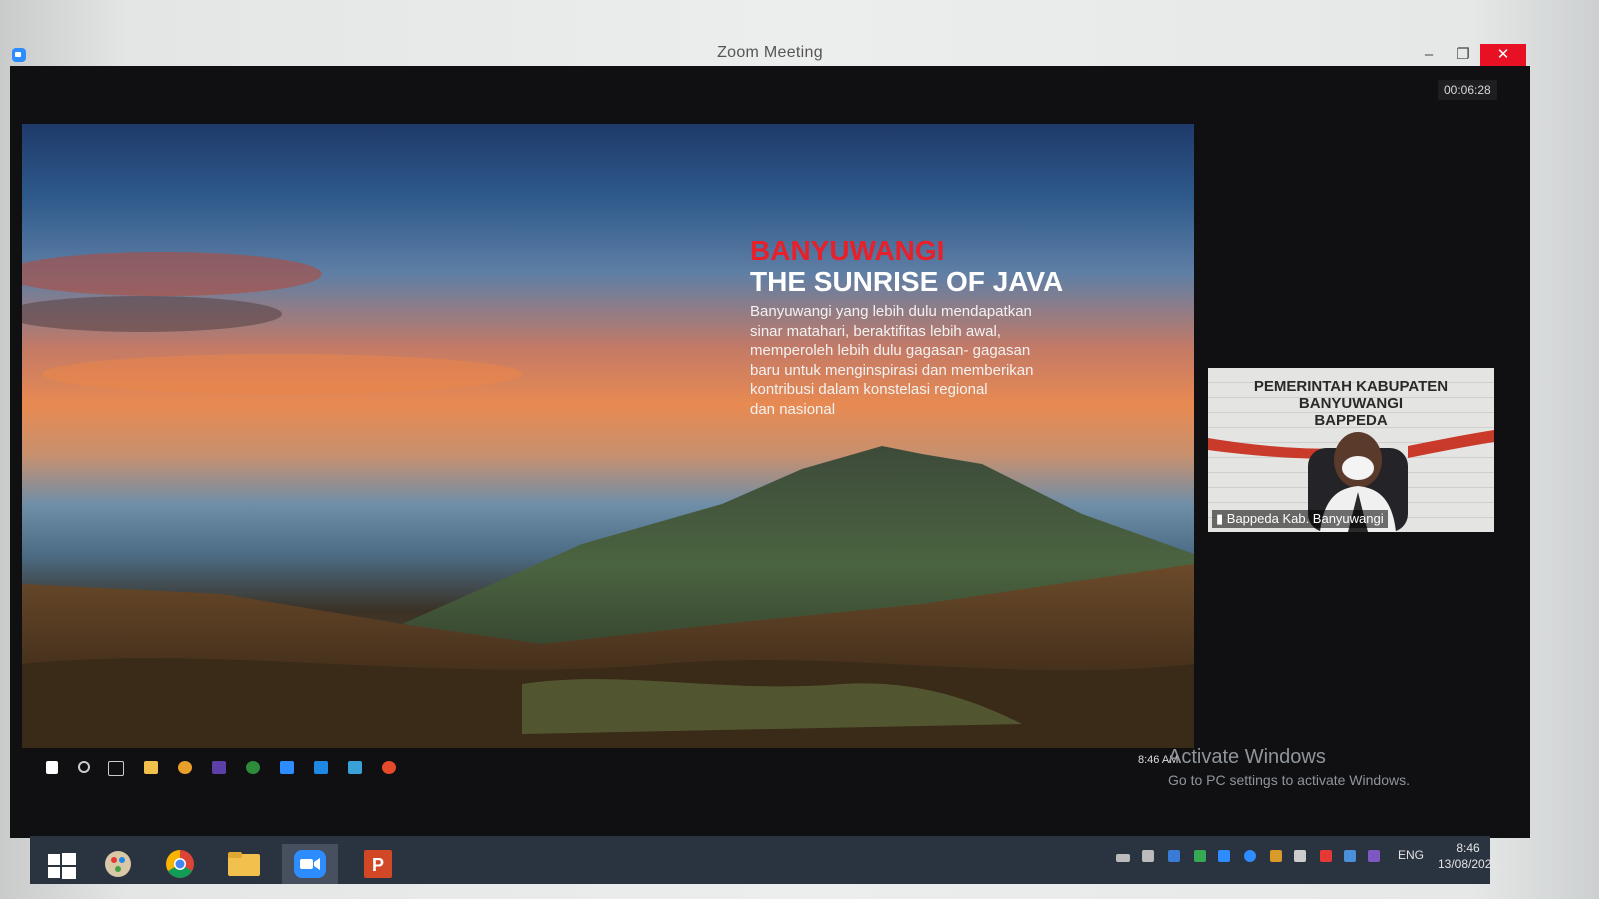  What do you see at coordinates (1467, 90) in the screenshot?
I see `meeting-timer: 00:06:28` at bounding box center [1467, 90].